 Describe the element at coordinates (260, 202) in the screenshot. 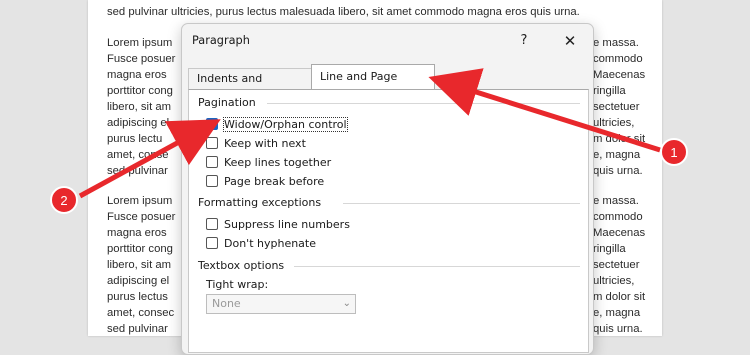

I see `formatting-exceptions-heading: Formatting exceptions` at that location.